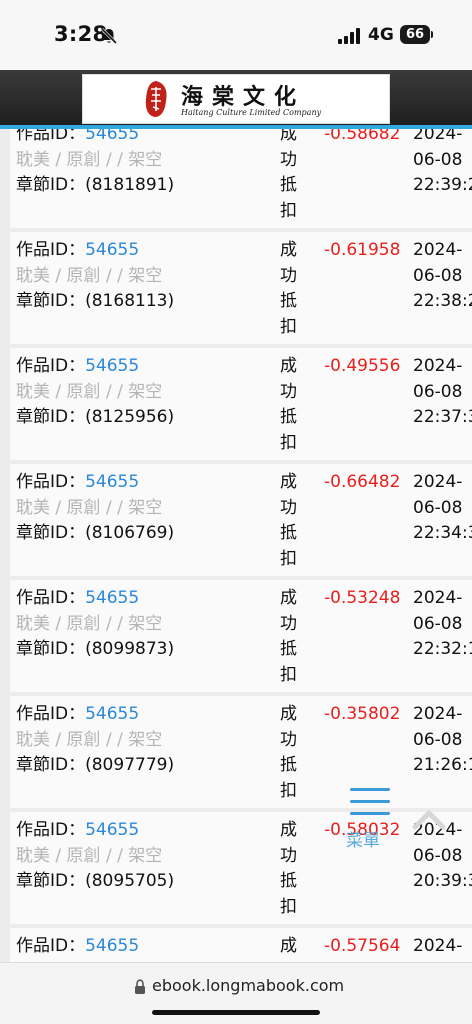  What do you see at coordinates (288, 507) in the screenshot?
I see `status-char: 功` at bounding box center [288, 507].